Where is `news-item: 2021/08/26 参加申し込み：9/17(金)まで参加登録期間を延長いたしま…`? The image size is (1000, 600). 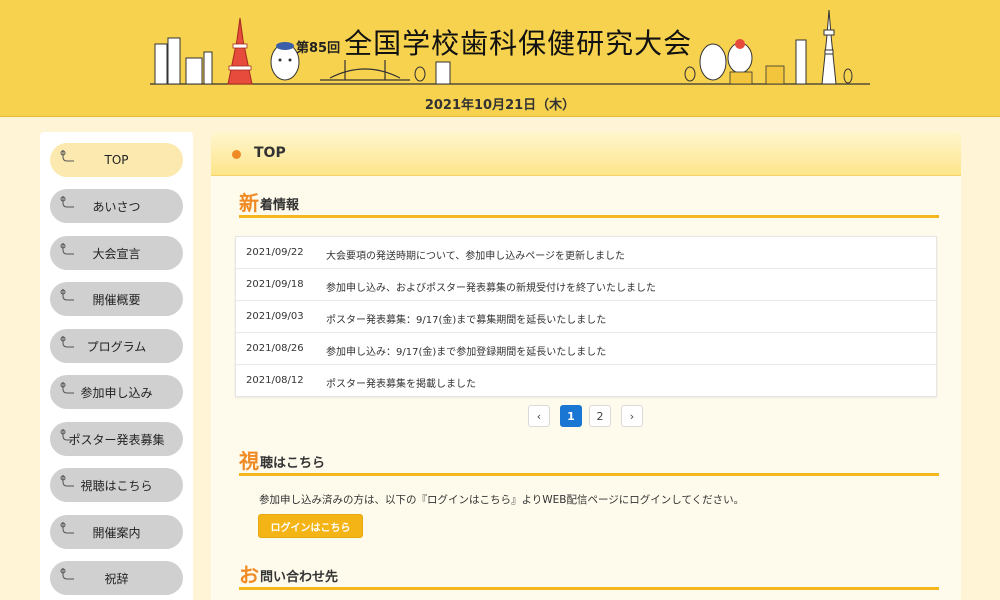
news-item: 2021/08/26 参加申し込み：9/17(金)まで参加登録期間を延長いたしま… is located at coordinates (586, 349).